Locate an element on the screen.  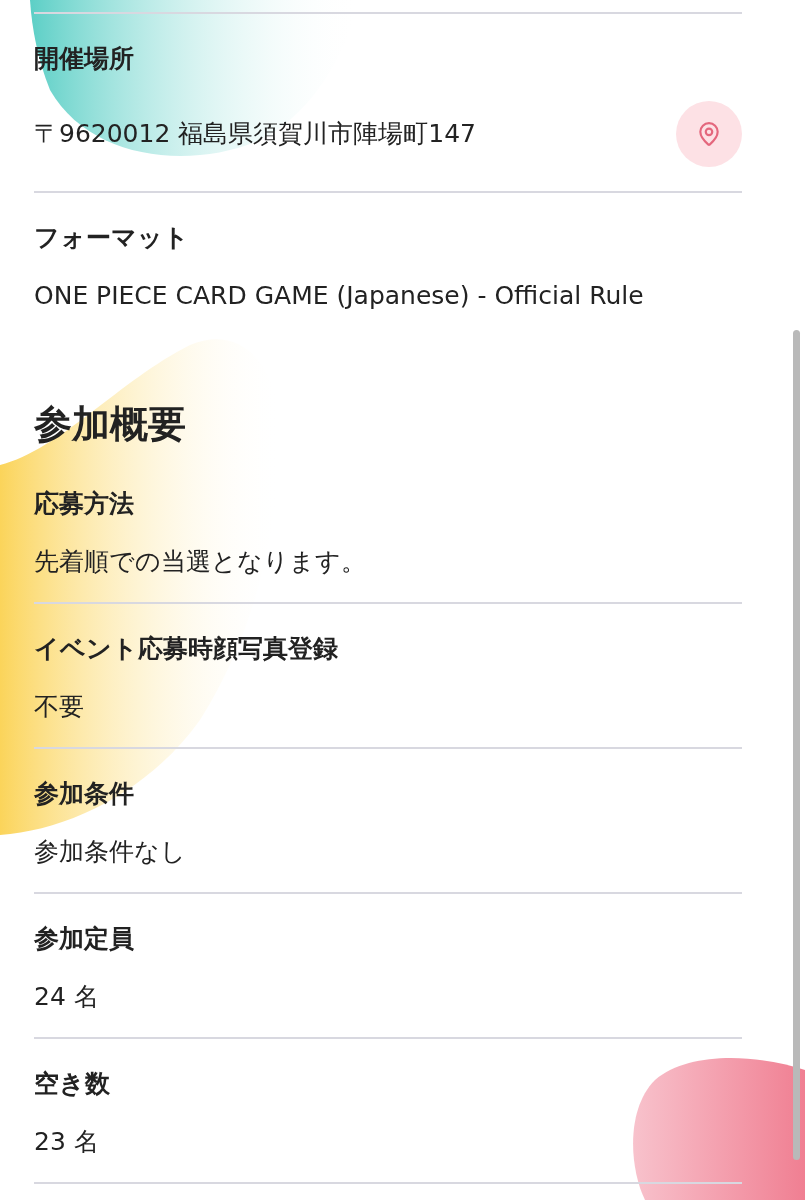
field-value: 参加条件なし is located at coordinates (110, 852).